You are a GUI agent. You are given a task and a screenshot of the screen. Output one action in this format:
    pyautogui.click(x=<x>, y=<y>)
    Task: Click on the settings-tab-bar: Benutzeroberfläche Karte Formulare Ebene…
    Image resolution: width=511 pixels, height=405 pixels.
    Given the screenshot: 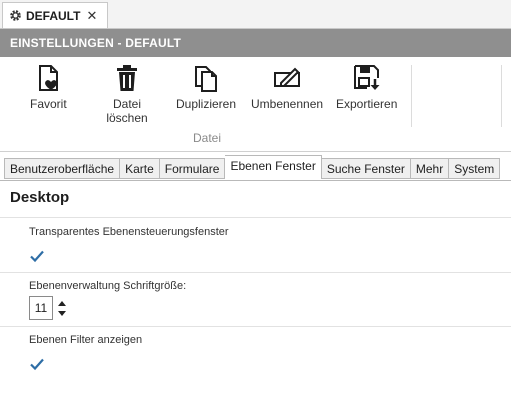 What is the action you would take?
    pyautogui.click(x=252, y=167)
    